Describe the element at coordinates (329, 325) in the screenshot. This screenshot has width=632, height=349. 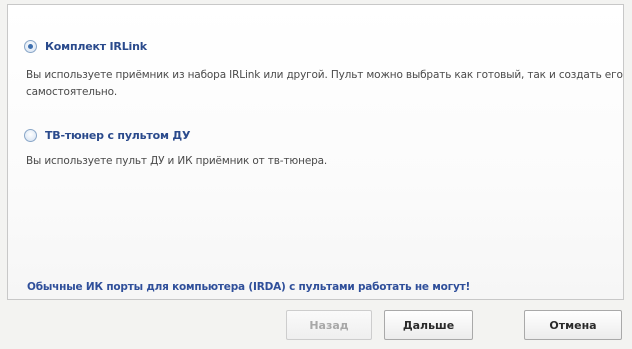
I see `back-button: Назад` at that location.